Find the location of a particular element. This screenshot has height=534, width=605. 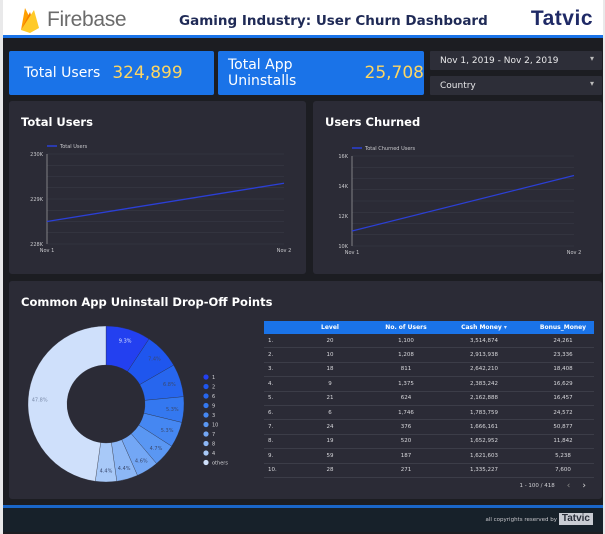

sort-desc-icon: ▾ is located at coordinates (505, 327).